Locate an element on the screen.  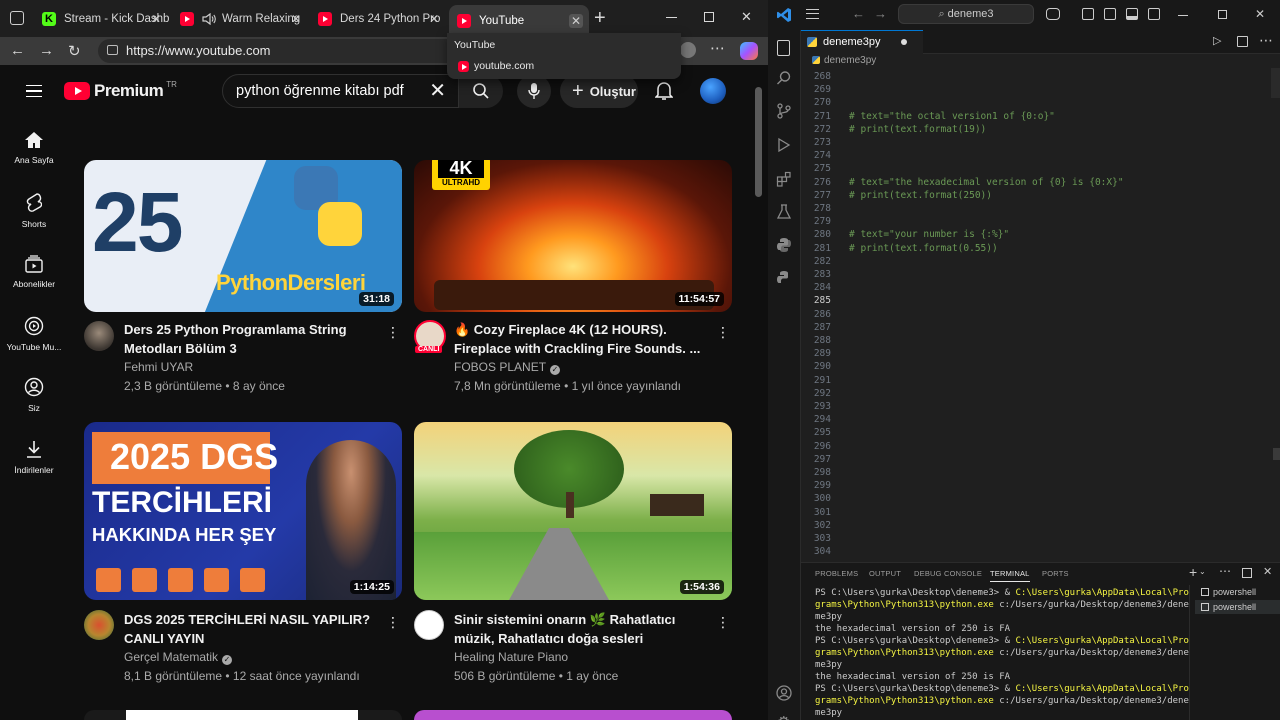
code-line: 278 is located at coordinates (1036, 208).